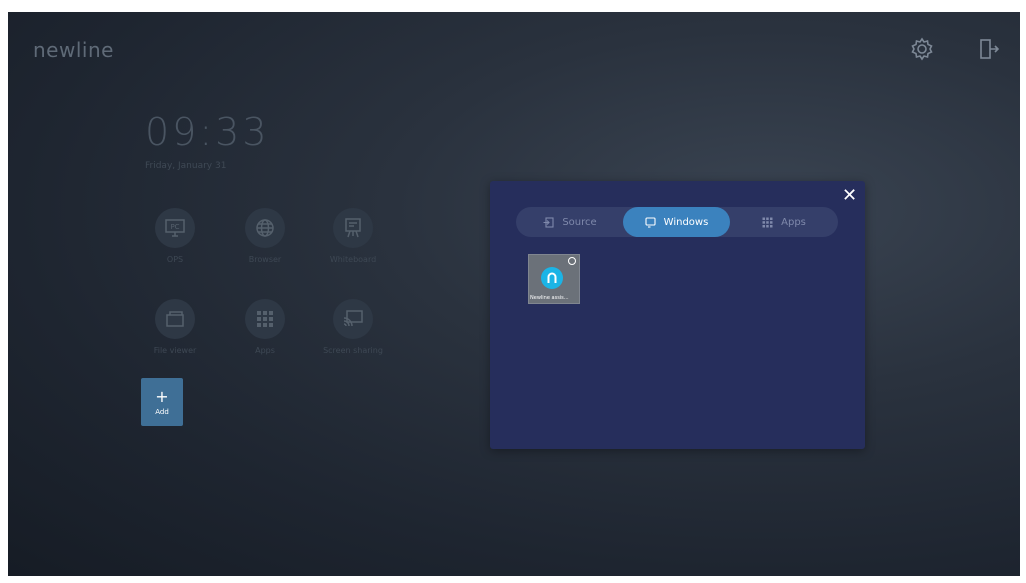  I want to click on app-browser-circle, so click(265, 228).